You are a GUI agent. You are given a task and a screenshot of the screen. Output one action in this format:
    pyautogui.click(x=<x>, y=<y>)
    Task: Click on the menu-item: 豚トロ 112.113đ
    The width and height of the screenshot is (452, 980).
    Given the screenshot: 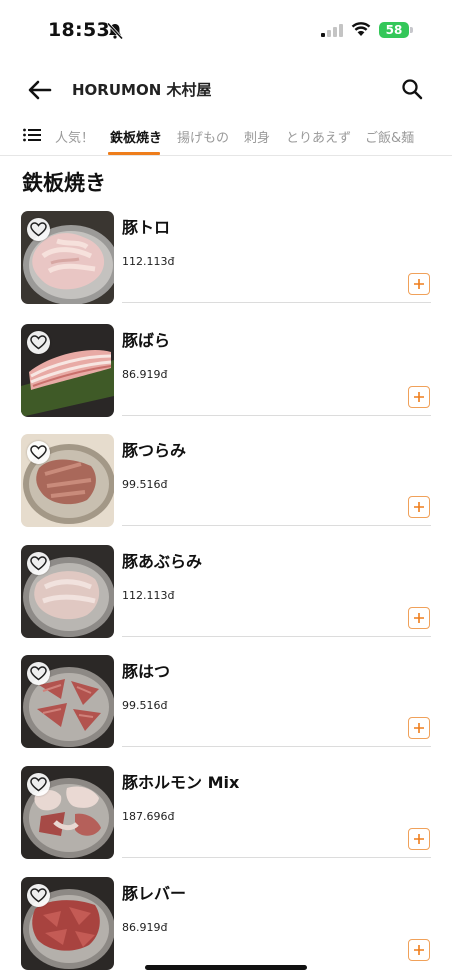 What is the action you would take?
    pyautogui.click(x=226, y=266)
    